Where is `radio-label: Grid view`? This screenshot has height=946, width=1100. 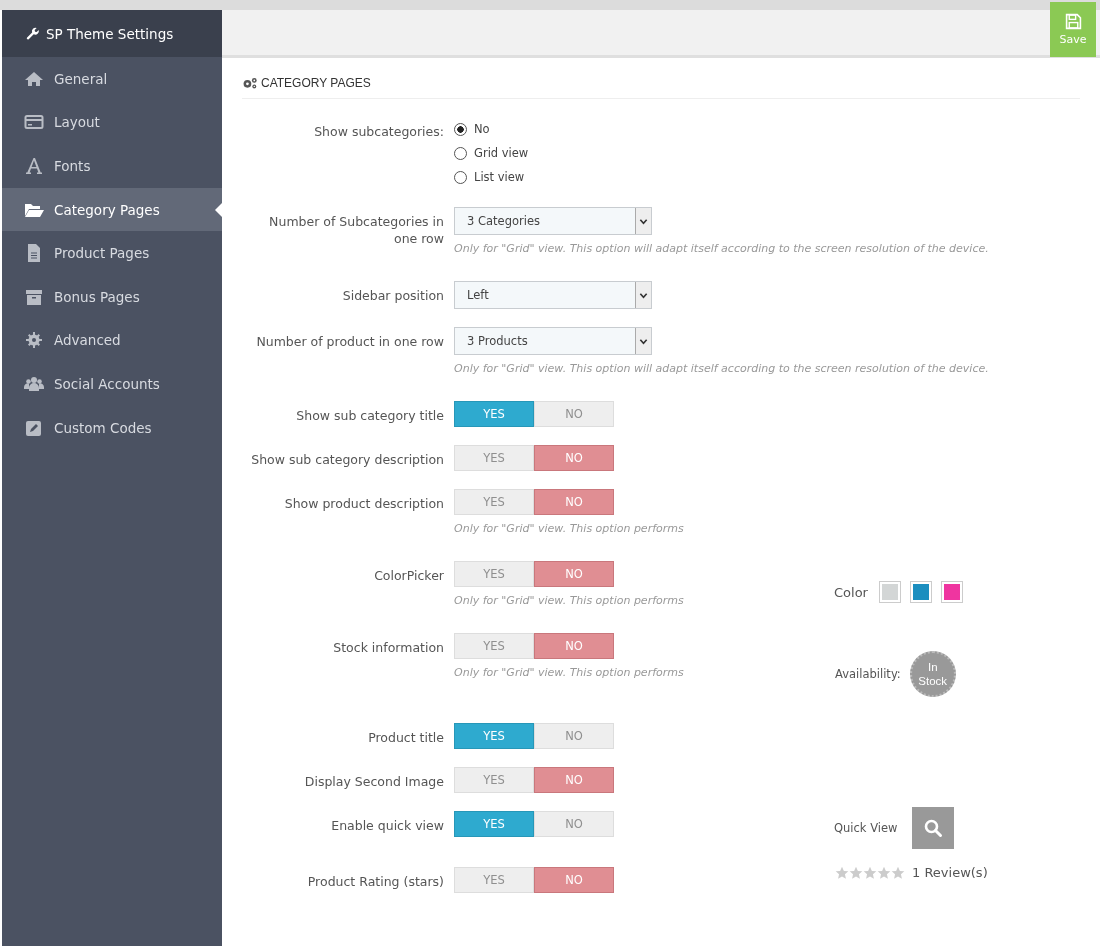
radio-label: Grid view is located at coordinates (501, 153).